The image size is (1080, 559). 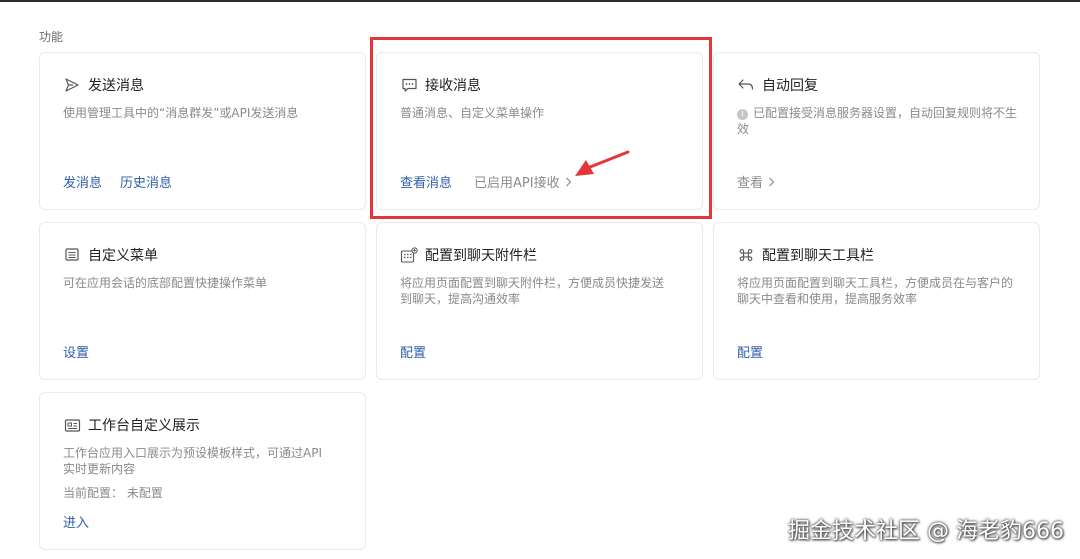 I want to click on card-header: 发送消息, so click(x=103, y=85).